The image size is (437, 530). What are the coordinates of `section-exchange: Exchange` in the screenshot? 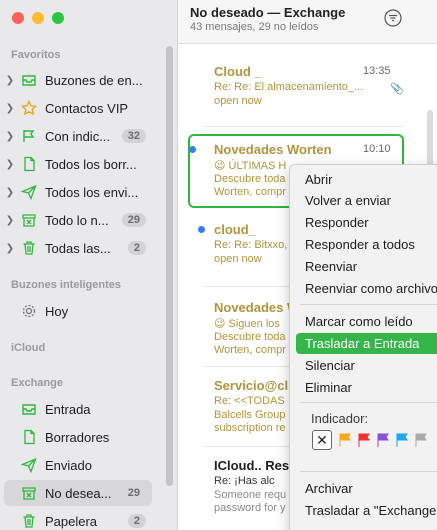 It's located at (37, 383).